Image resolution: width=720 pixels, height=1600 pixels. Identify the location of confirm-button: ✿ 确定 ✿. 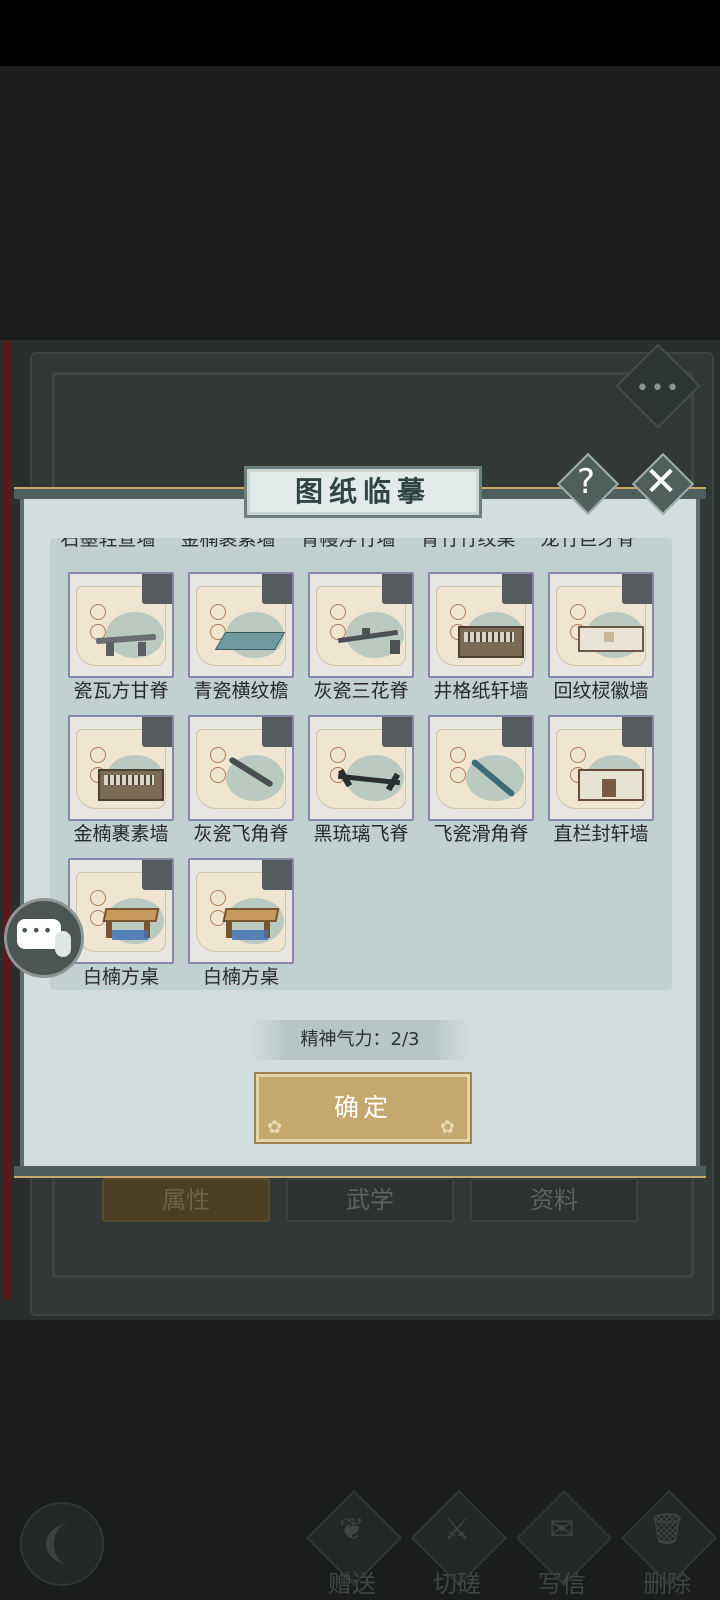
(363, 1108).